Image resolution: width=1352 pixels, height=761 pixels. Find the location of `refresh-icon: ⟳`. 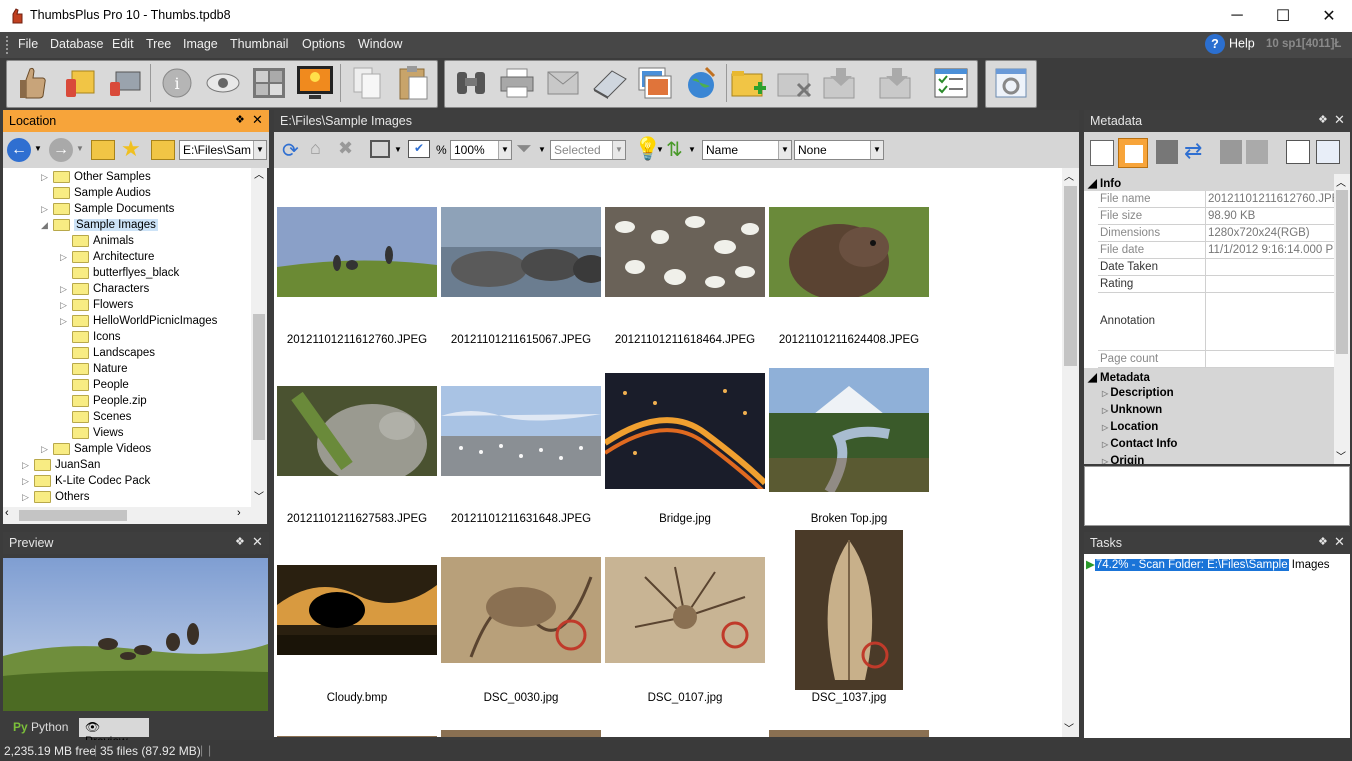

refresh-icon: ⟳ is located at coordinates (290, 150).